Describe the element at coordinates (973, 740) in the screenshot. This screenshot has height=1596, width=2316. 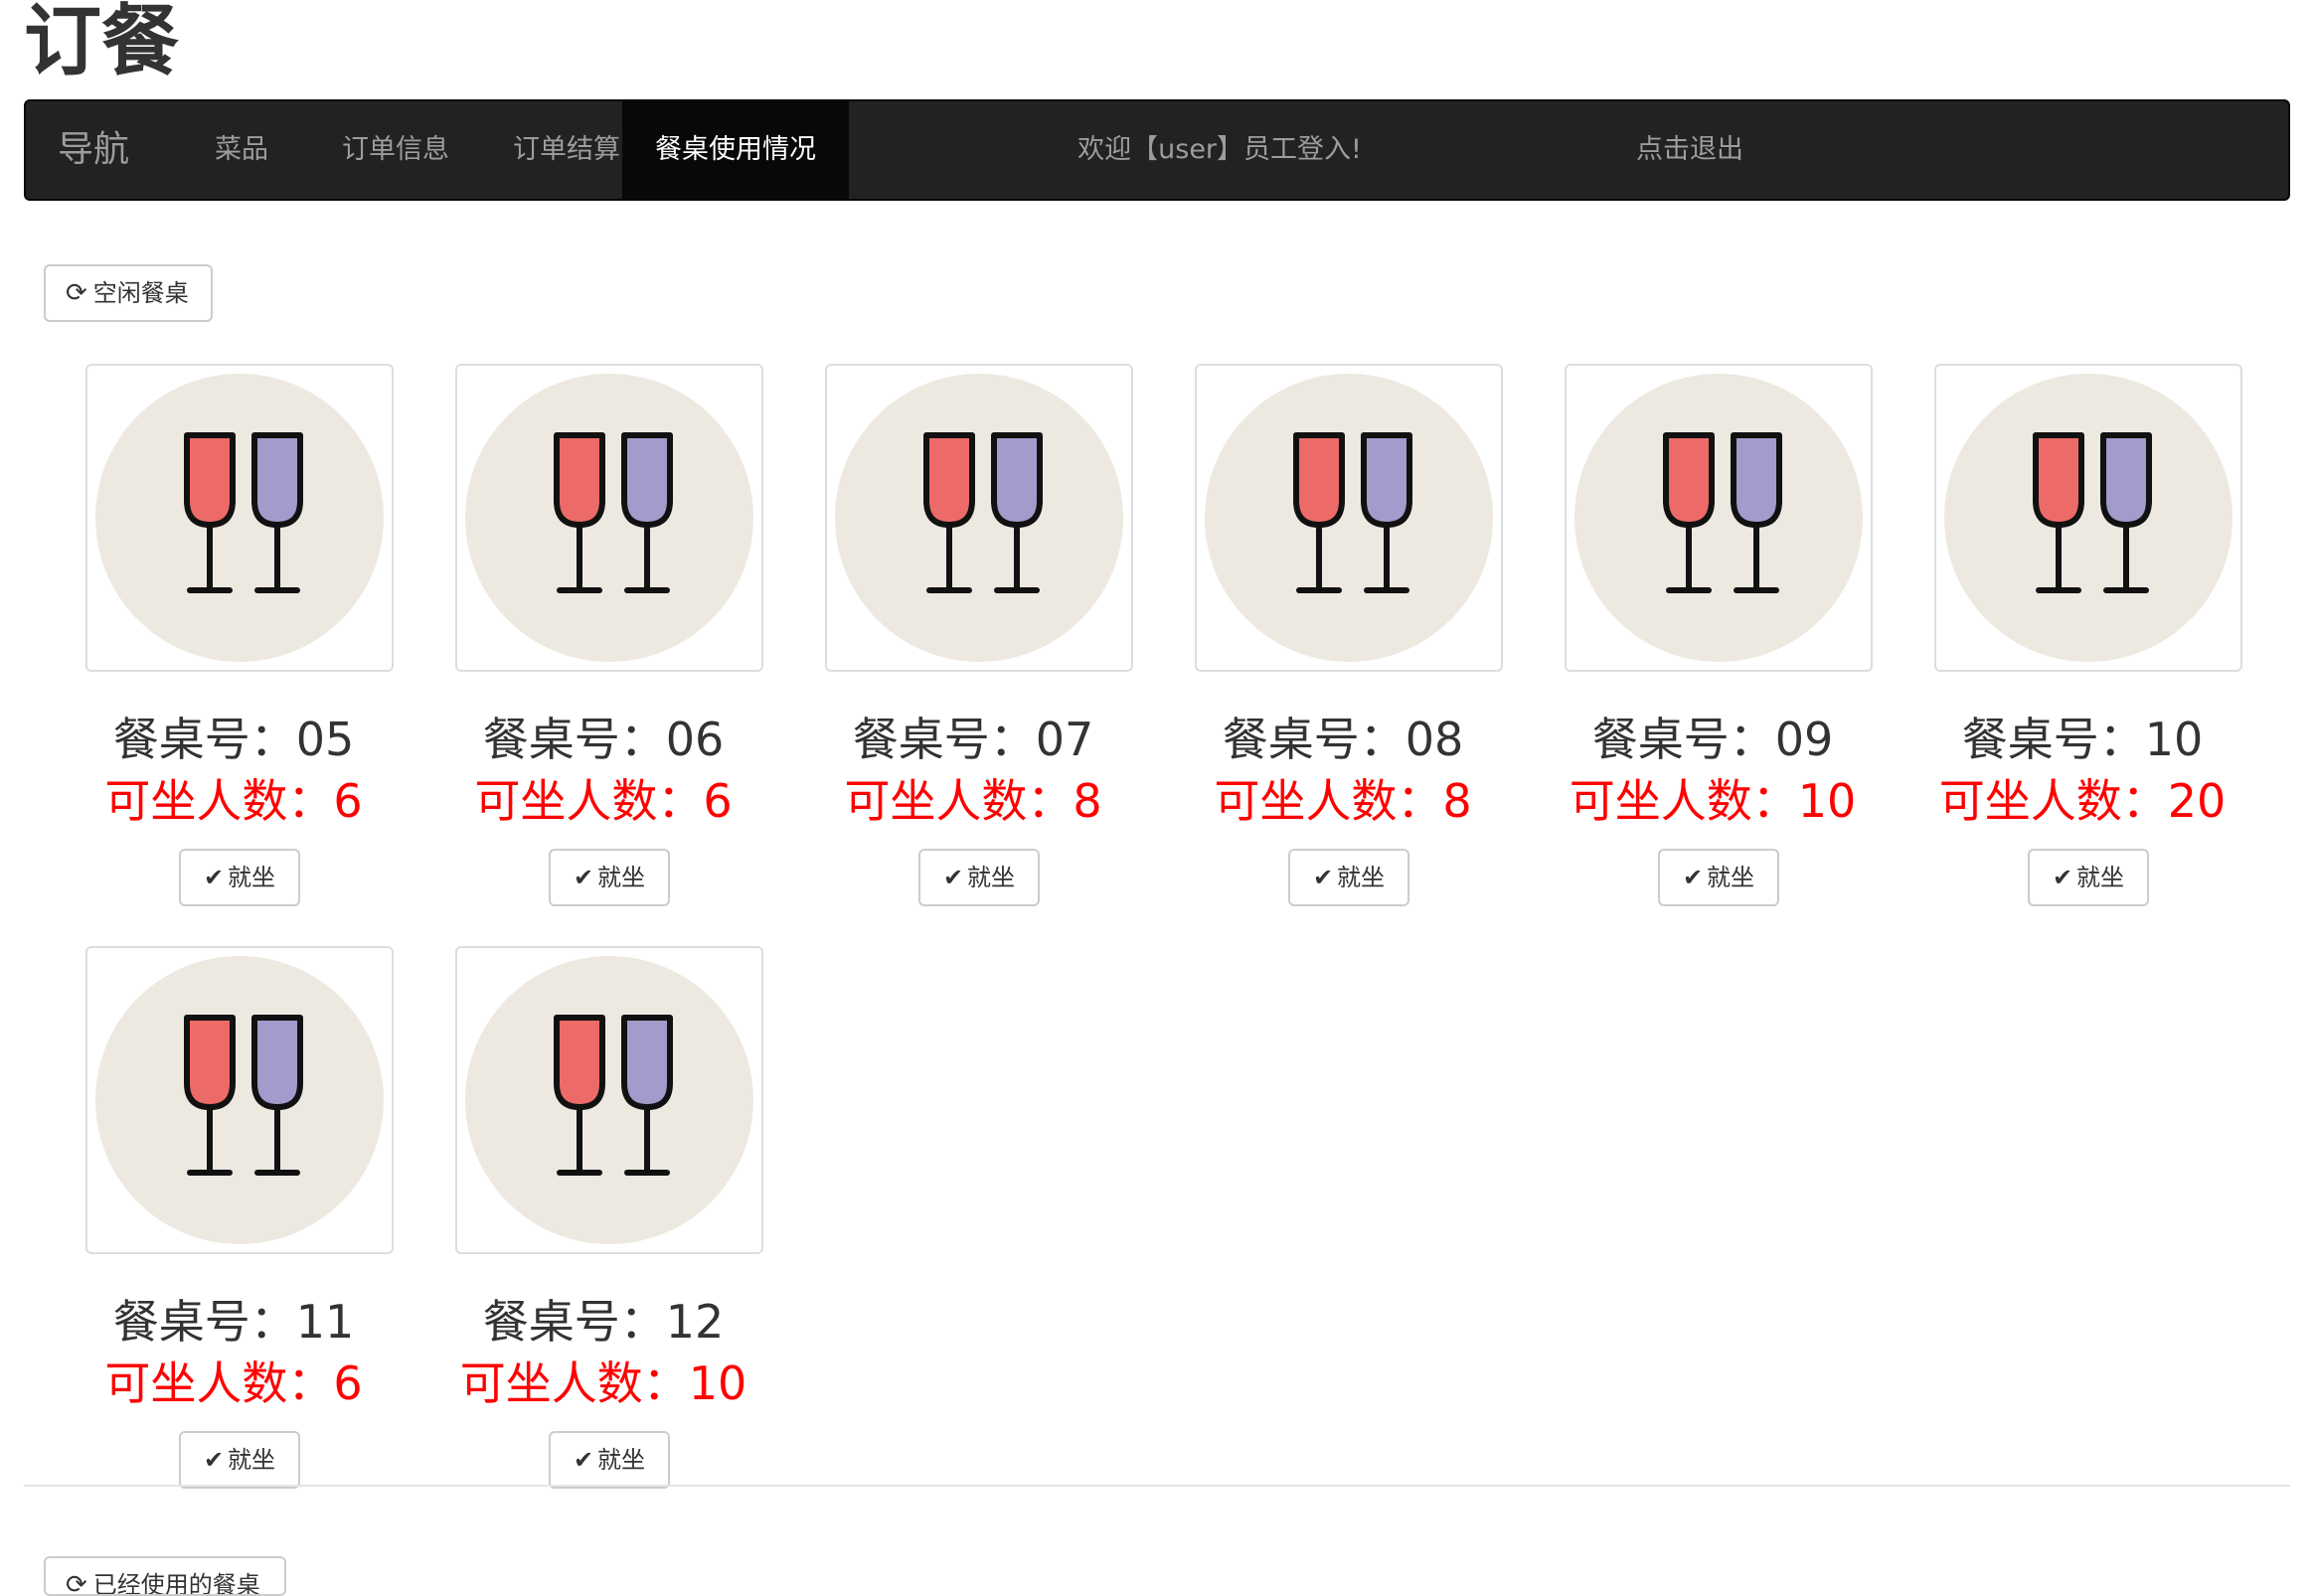
I see `table-number: 餐桌号：07` at that location.